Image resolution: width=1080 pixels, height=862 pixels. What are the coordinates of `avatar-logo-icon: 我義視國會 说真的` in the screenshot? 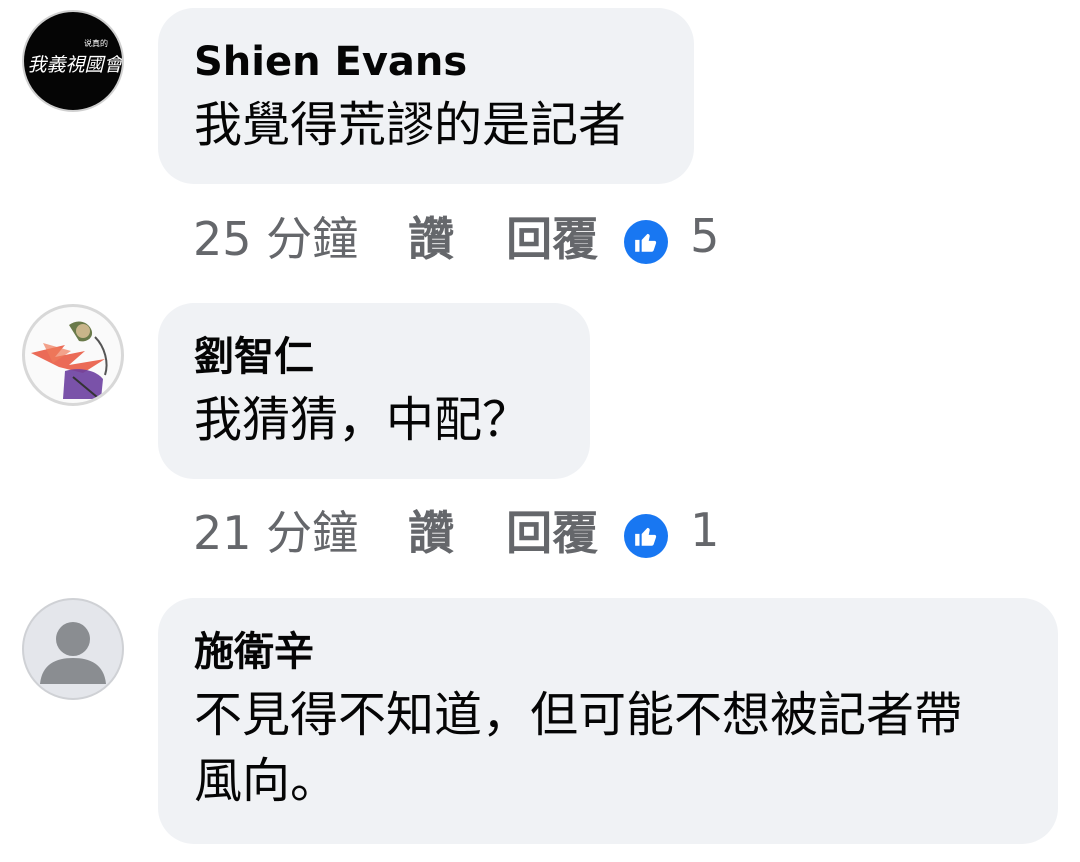 It's located at (75, 57).